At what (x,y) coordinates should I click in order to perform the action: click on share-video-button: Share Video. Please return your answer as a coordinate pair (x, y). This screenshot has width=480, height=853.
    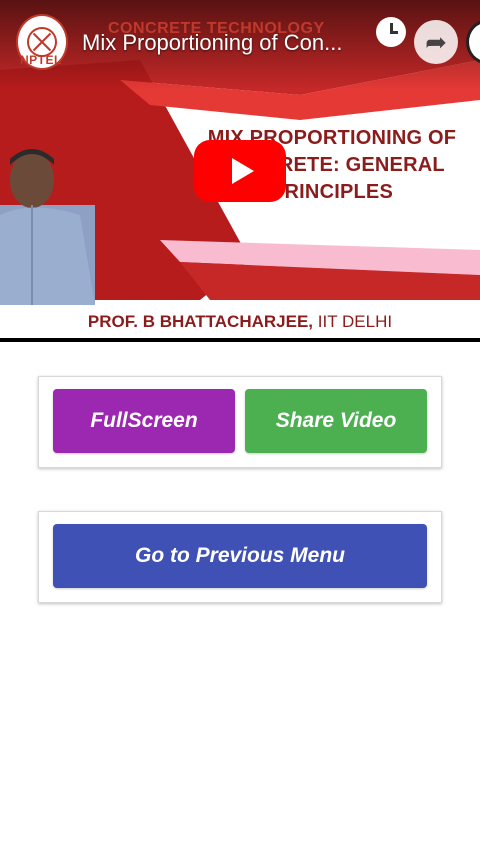
    Looking at the image, I should click on (336, 421).